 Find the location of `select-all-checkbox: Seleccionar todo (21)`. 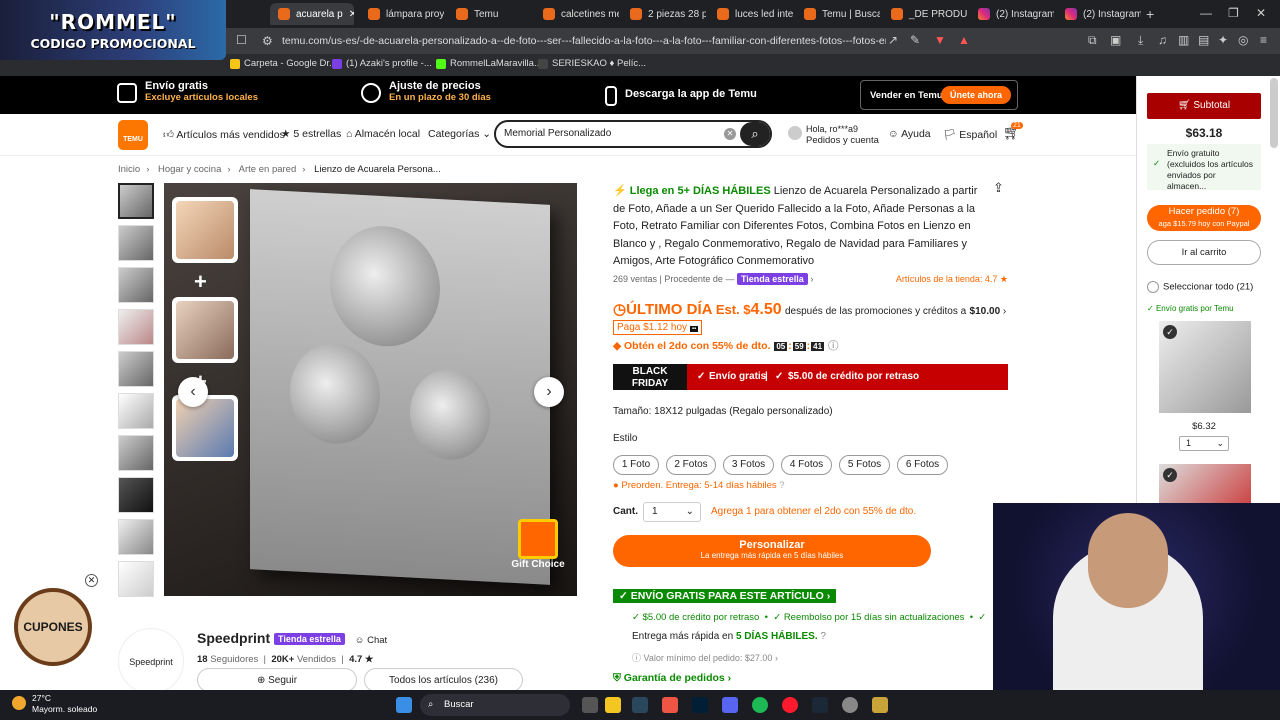

select-all-checkbox: Seleccionar todo (21) is located at coordinates (1200, 287).